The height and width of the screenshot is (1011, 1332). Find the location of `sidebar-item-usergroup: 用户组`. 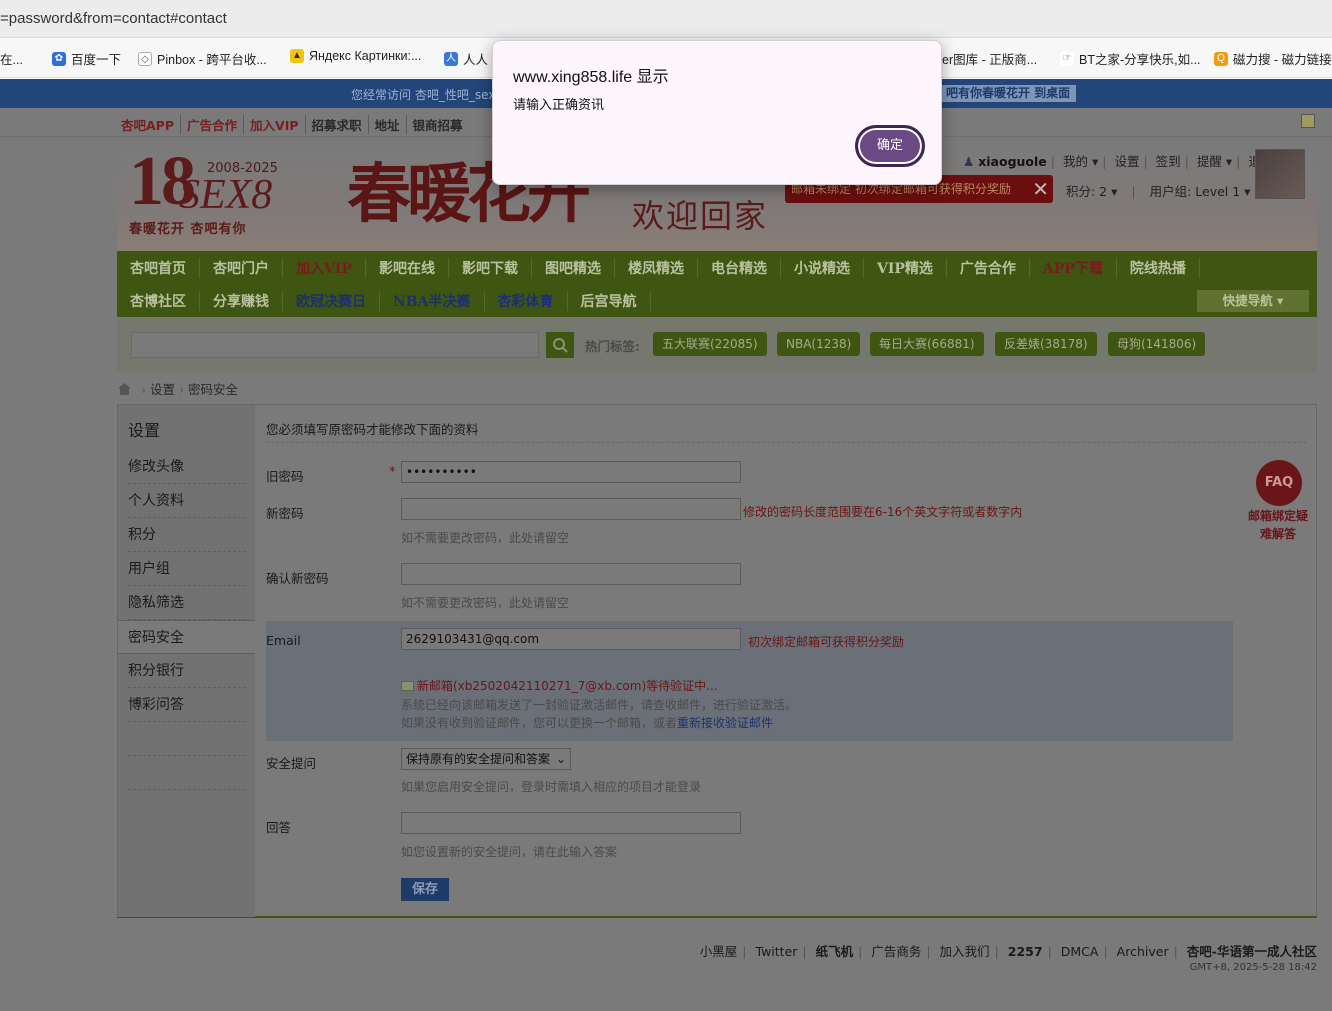

sidebar-item-usergroup: 用户组 is located at coordinates (187, 569).